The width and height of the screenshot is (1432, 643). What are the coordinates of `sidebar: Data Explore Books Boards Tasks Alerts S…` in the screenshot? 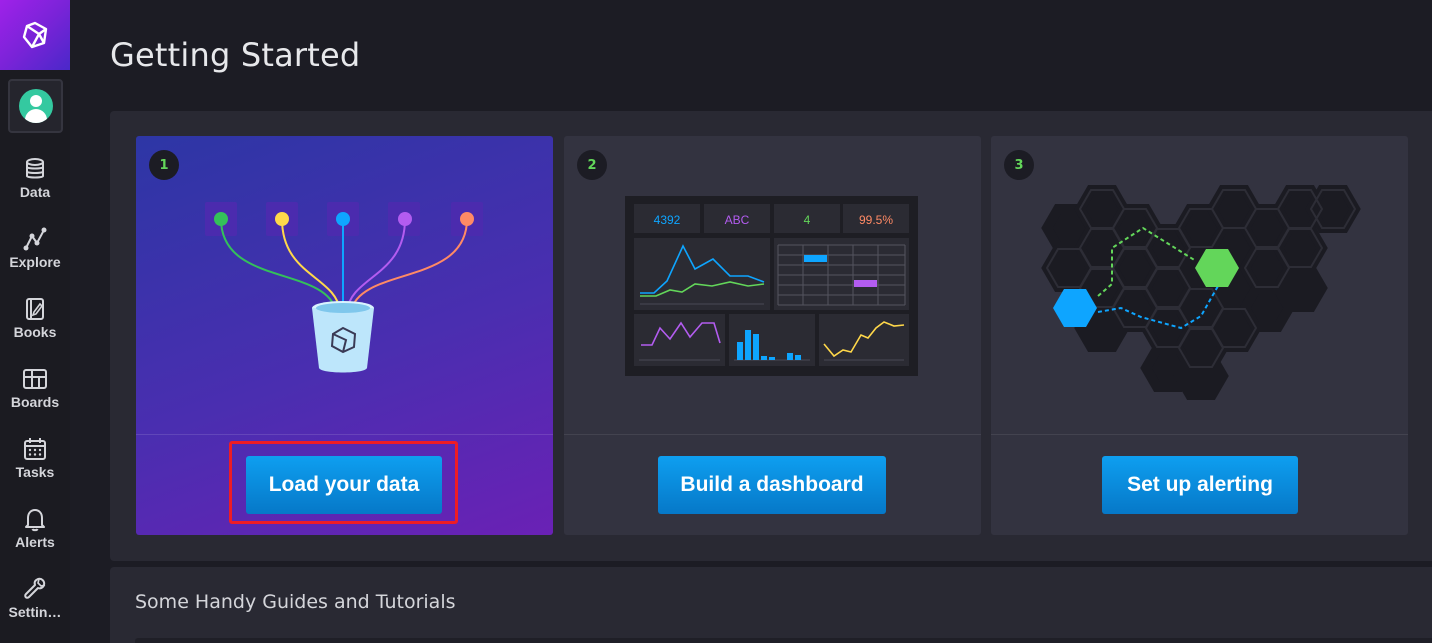 It's located at (35, 321).